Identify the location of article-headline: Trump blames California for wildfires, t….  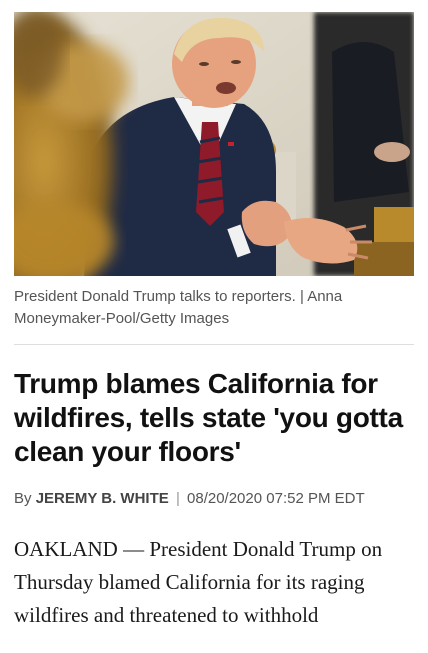
(208, 417).